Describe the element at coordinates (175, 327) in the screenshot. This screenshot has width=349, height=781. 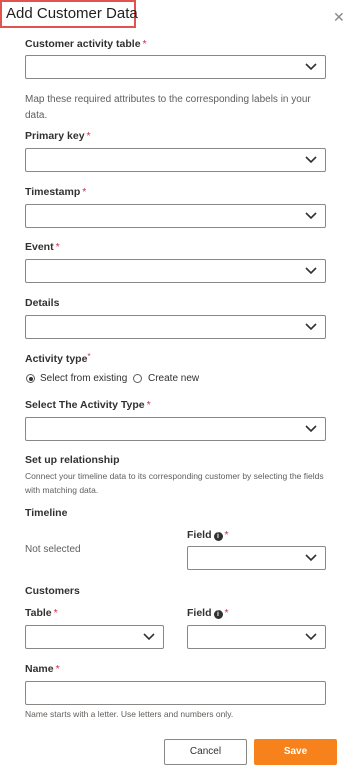
I see `details-dropdown` at that location.